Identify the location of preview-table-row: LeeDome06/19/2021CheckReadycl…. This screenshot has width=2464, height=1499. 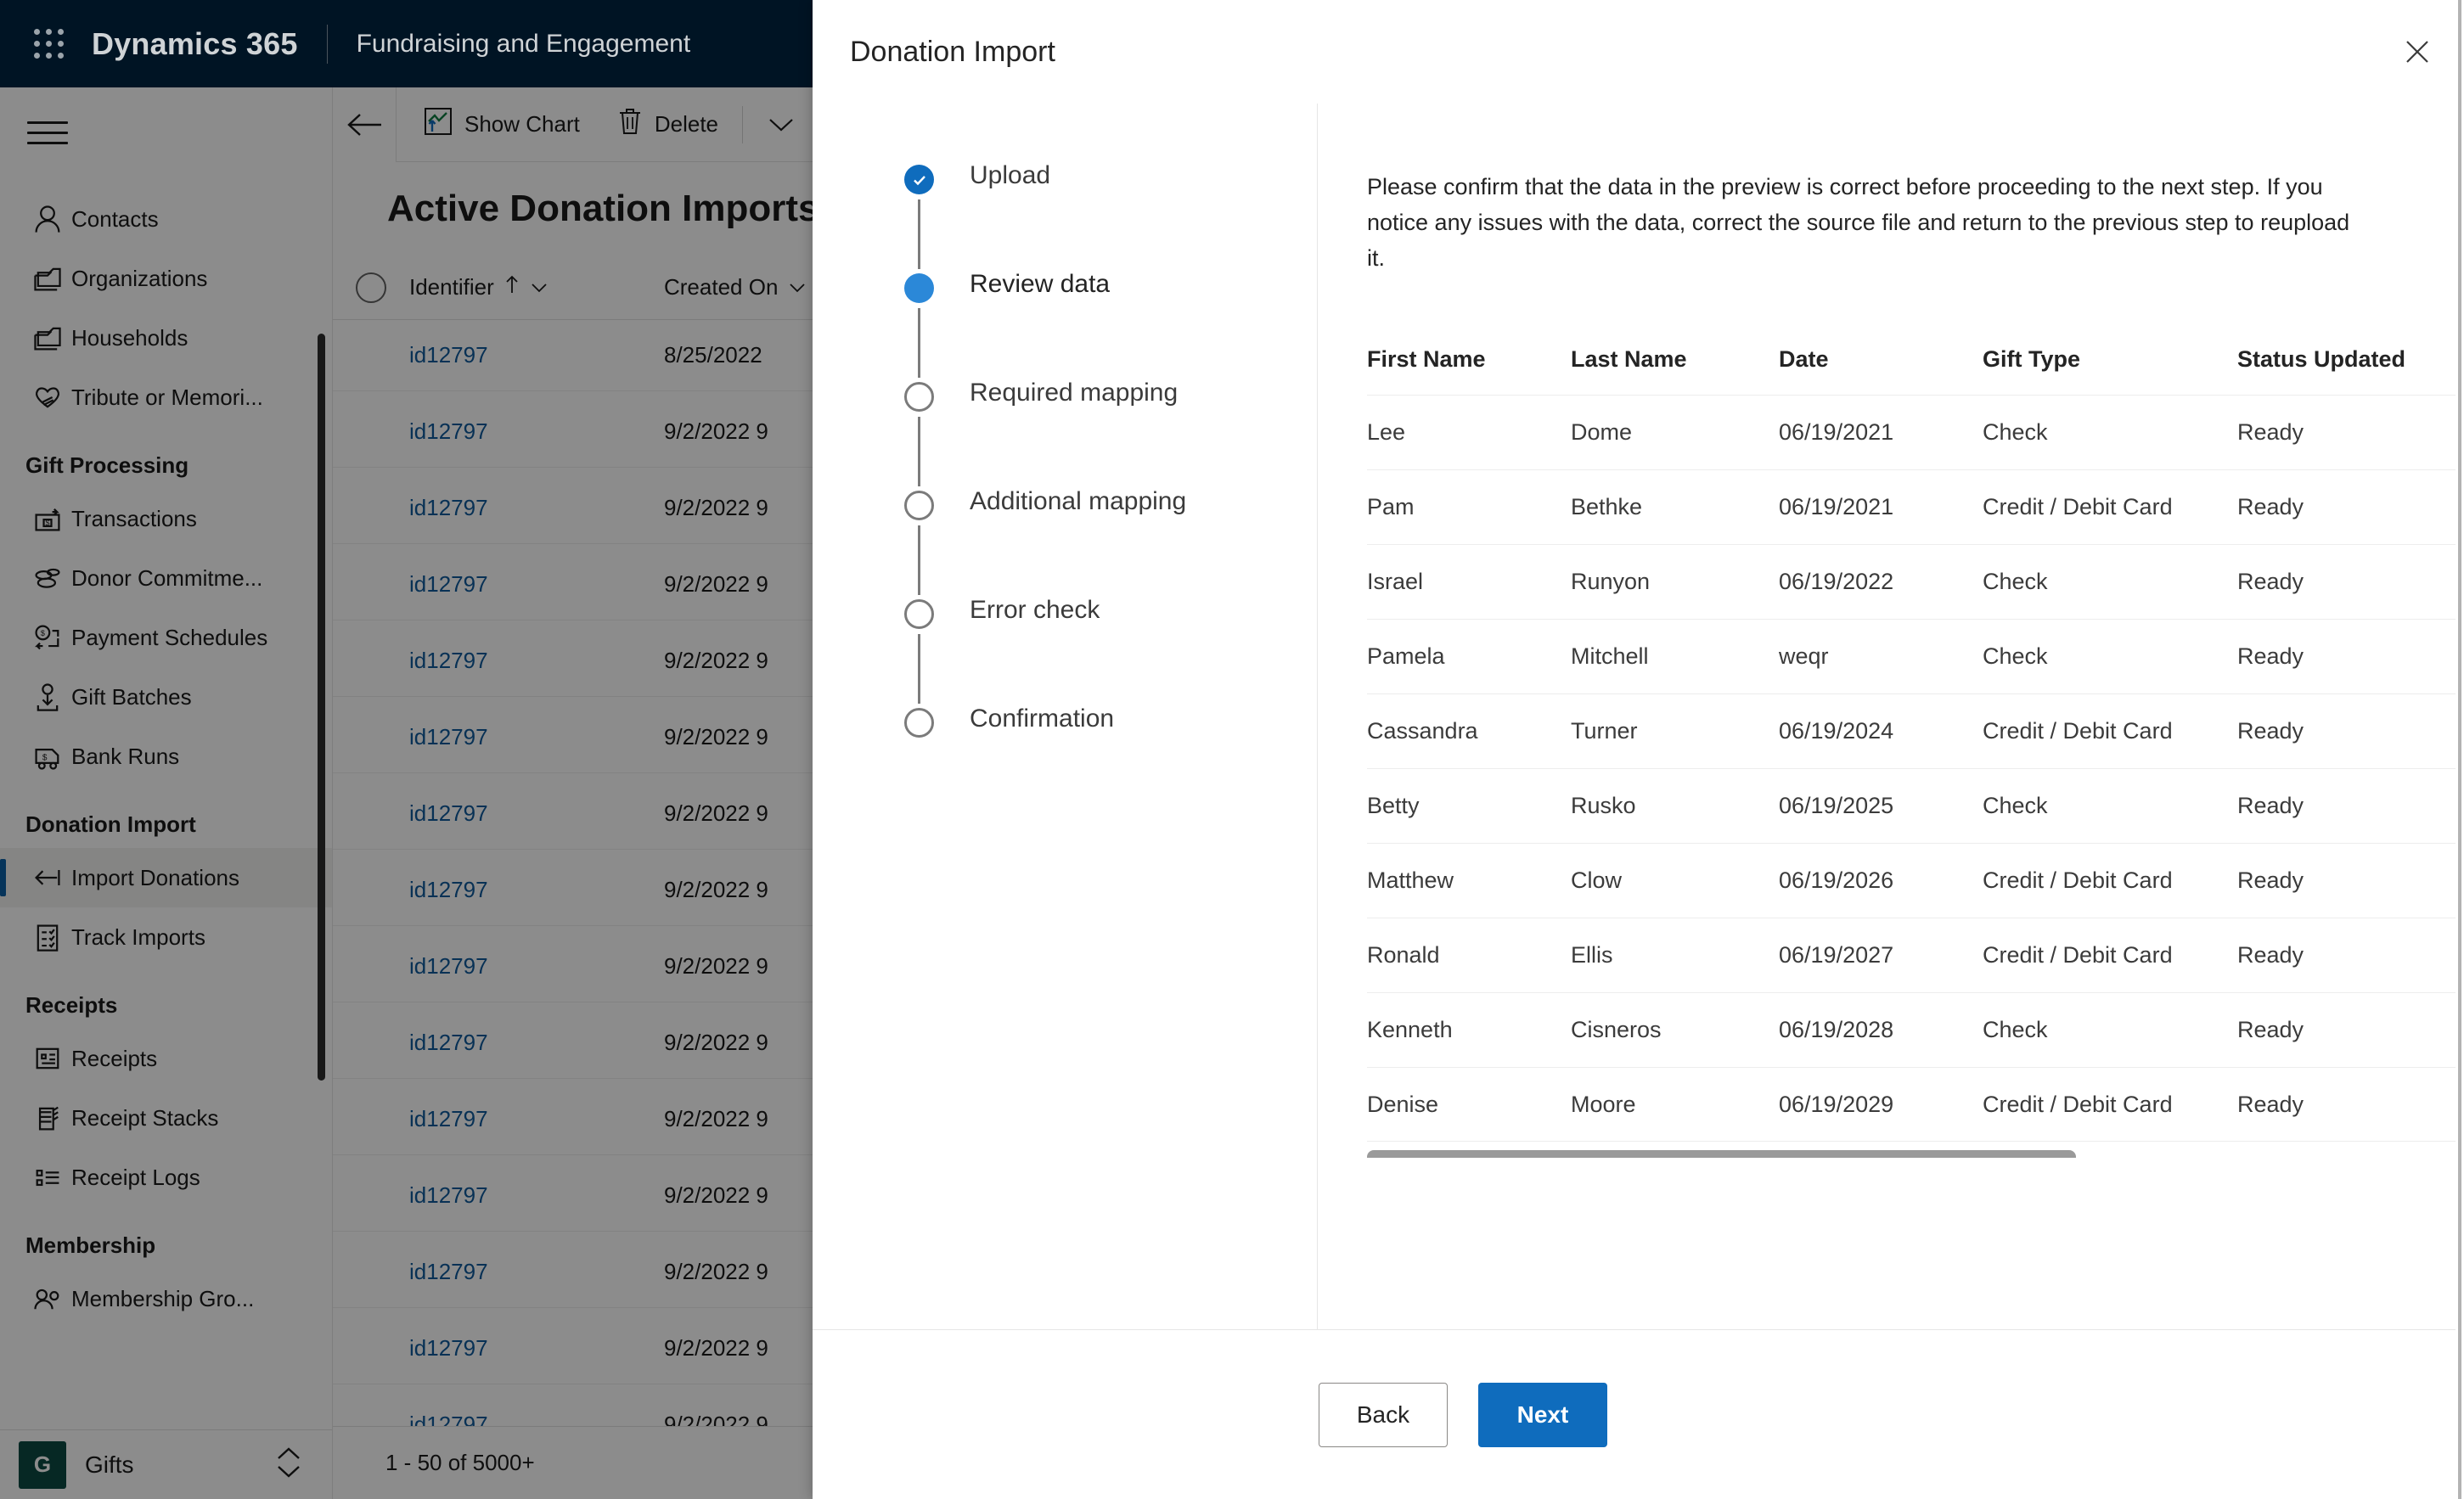
(1915, 432).